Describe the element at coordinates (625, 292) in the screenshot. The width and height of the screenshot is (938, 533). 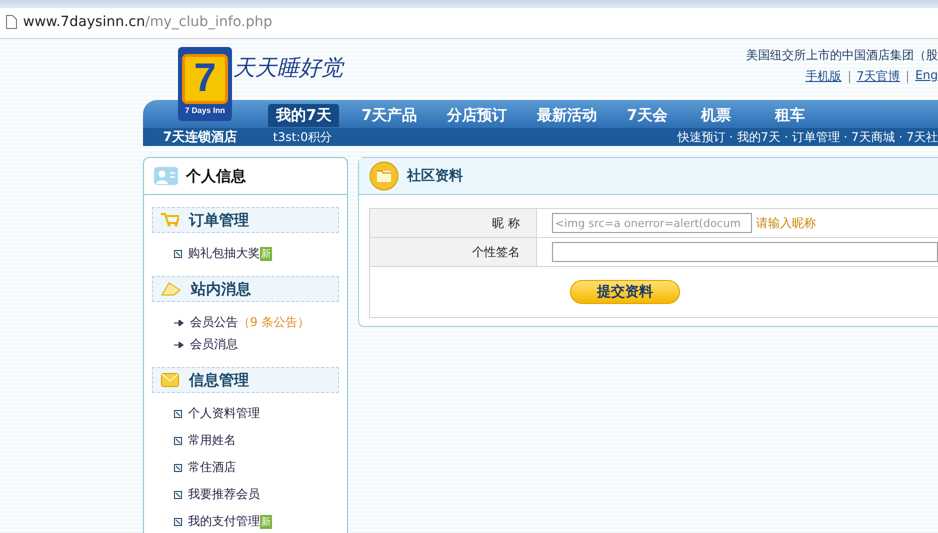
I see `submit-button: 提交资料` at that location.